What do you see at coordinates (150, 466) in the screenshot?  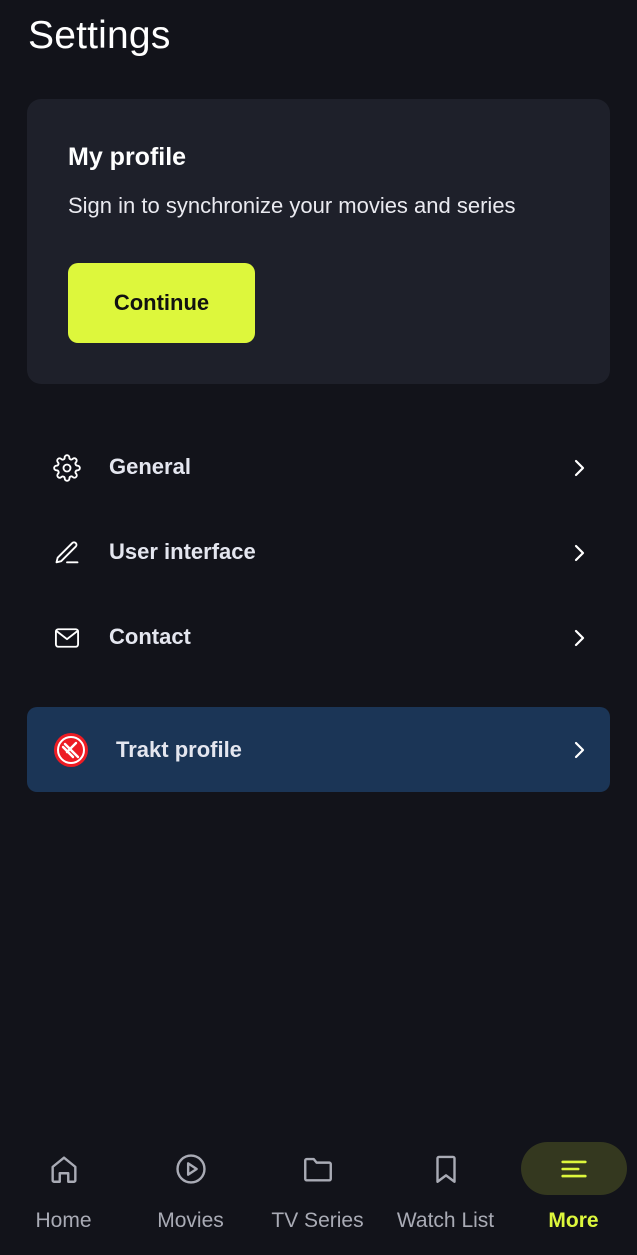 I see `menu-item-label: General` at bounding box center [150, 466].